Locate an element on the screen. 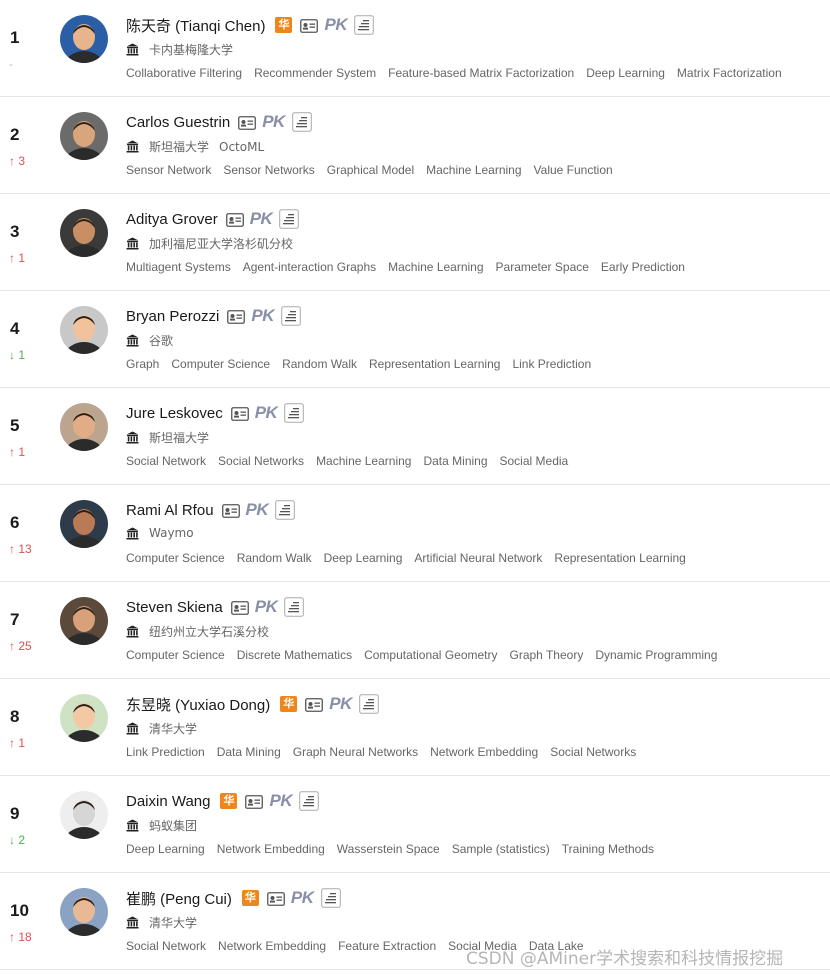 This screenshot has height=974, width=830. affiliation: 卡内基梅隆大学 is located at coordinates (191, 49).